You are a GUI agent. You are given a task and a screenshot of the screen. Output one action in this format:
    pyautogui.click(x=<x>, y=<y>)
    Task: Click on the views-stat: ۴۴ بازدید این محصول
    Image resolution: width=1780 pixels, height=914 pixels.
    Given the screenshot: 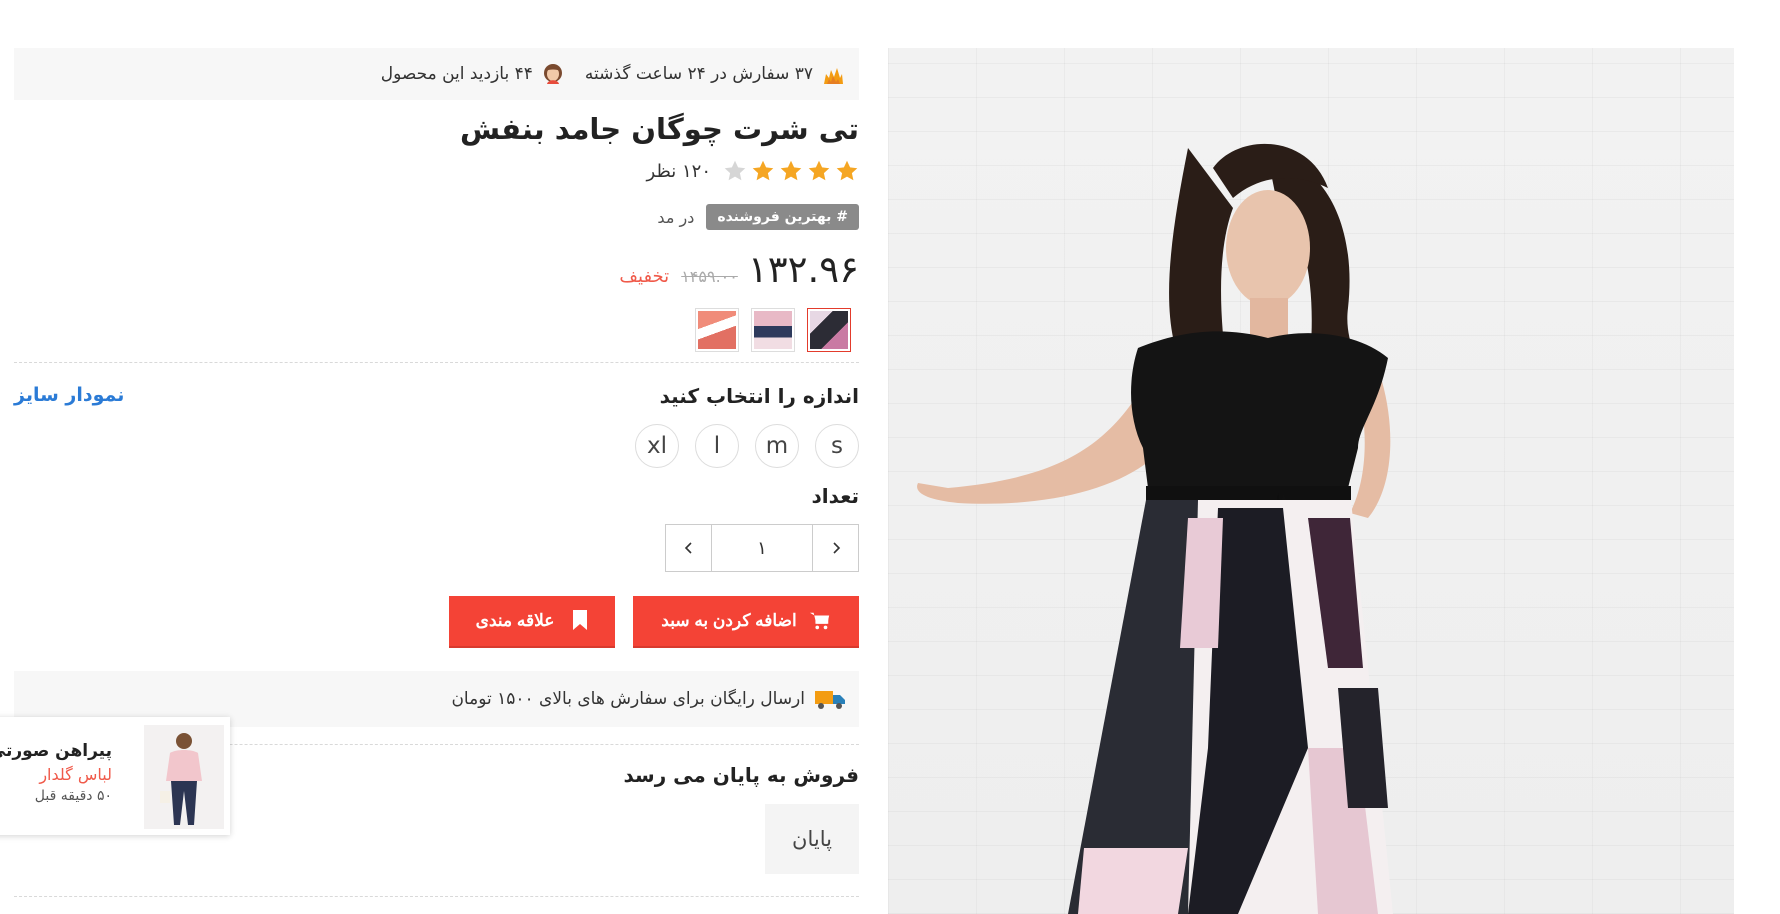 What is the action you would take?
    pyautogui.click(x=473, y=74)
    